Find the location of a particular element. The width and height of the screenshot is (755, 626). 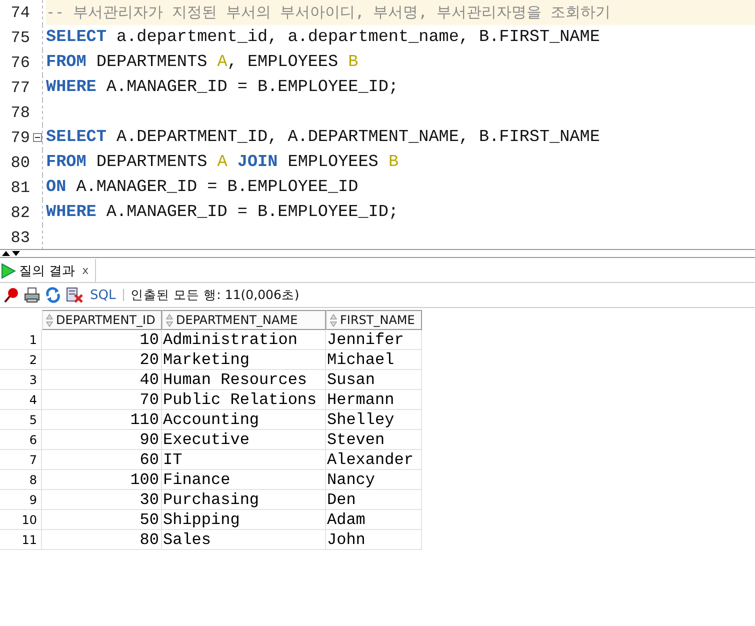

row-number: 2 is located at coordinates (21, 360).